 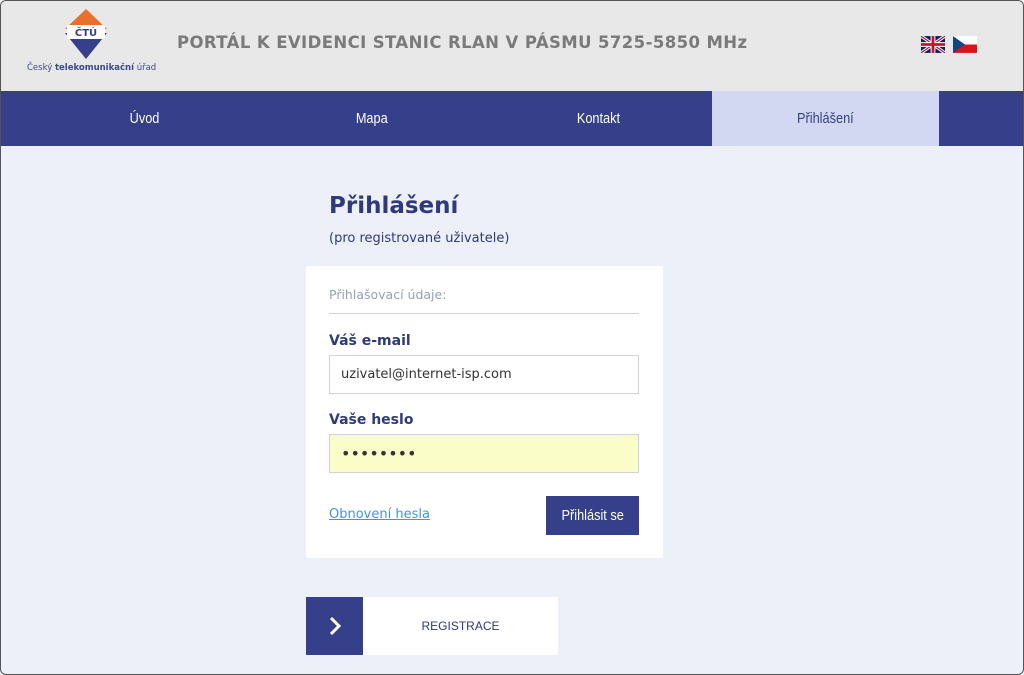 I want to click on email-label: Váš e-mail, so click(x=370, y=341).